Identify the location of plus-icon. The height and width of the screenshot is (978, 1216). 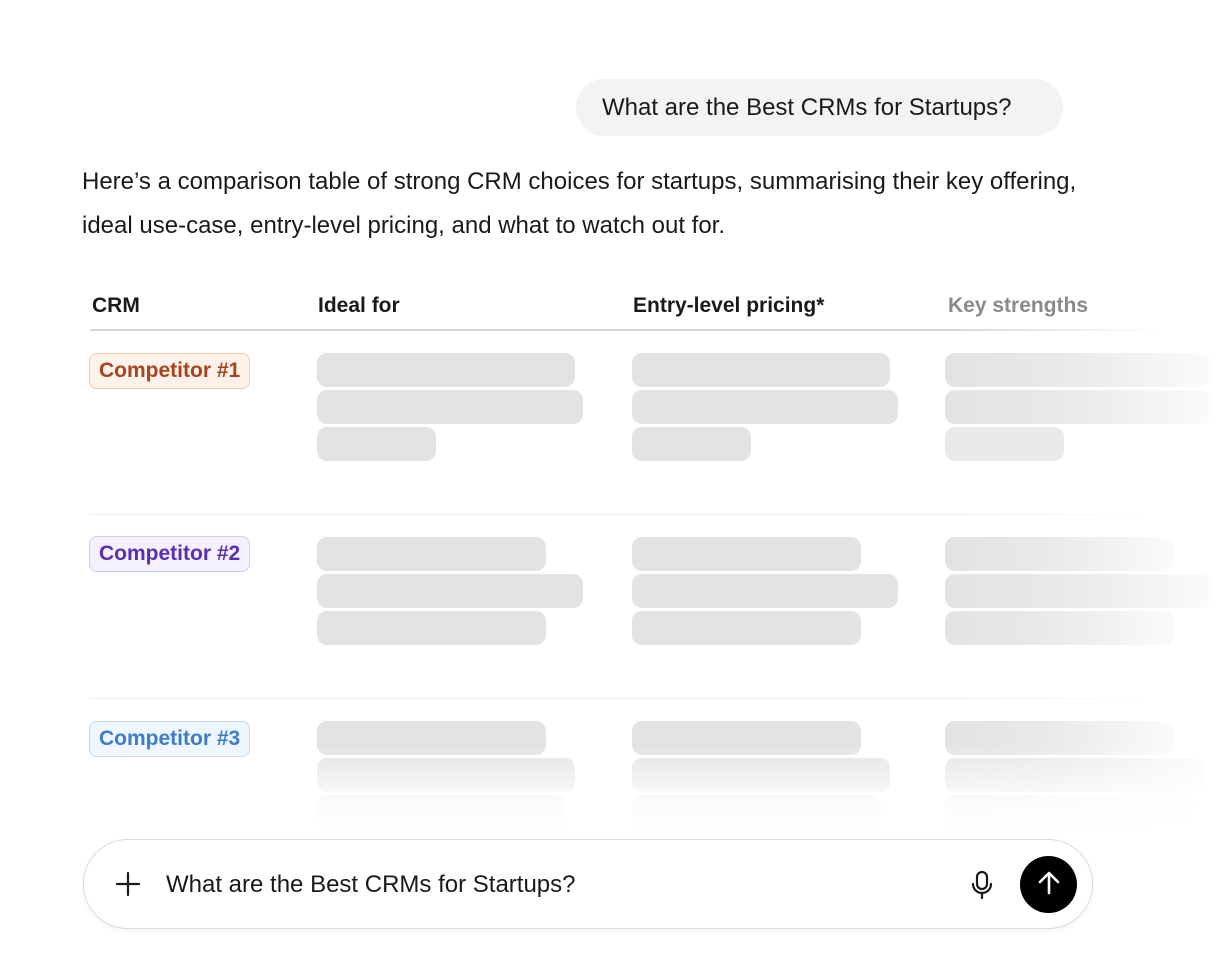
(128, 884).